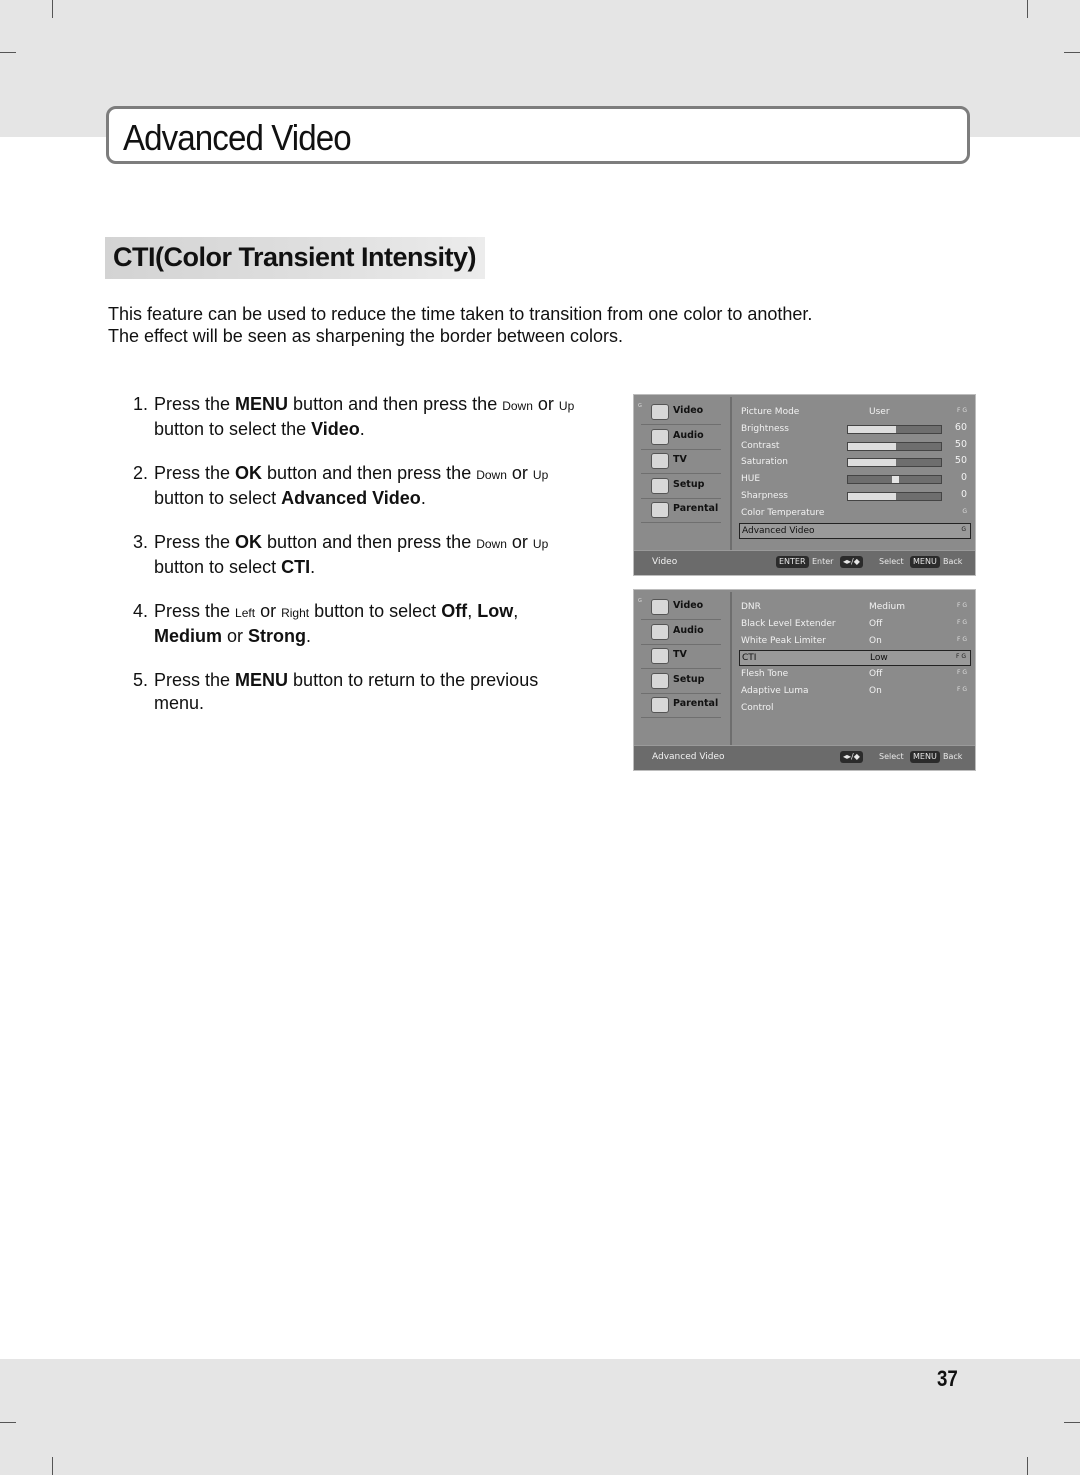 The image size is (1080, 1475). Describe the element at coordinates (778, 530) in the screenshot. I see `osd-row-label: Advanced Video` at that location.